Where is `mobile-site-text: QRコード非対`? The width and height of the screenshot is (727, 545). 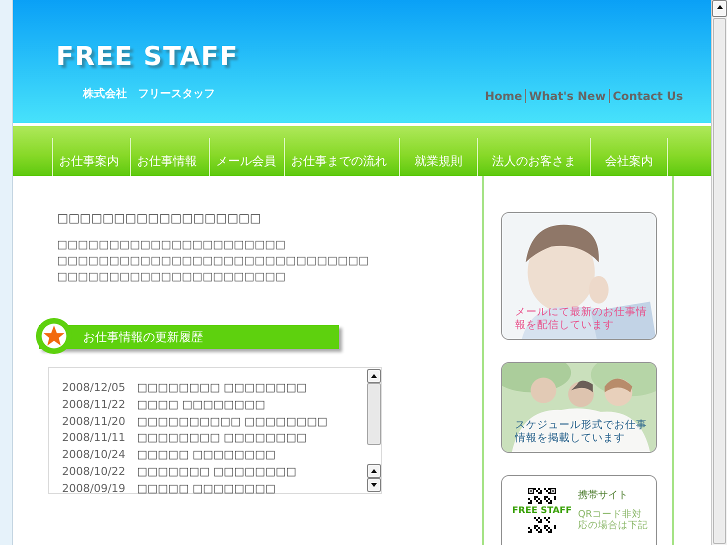 mobile-site-text: QRコード非対 is located at coordinates (611, 514).